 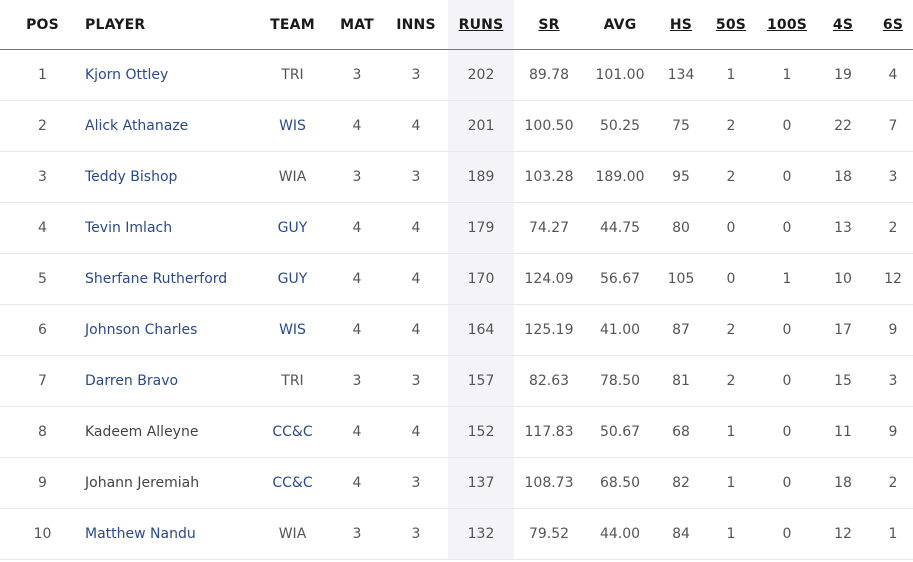 What do you see at coordinates (787, 25) in the screenshot?
I see `header-100s-sort: 100S` at bounding box center [787, 25].